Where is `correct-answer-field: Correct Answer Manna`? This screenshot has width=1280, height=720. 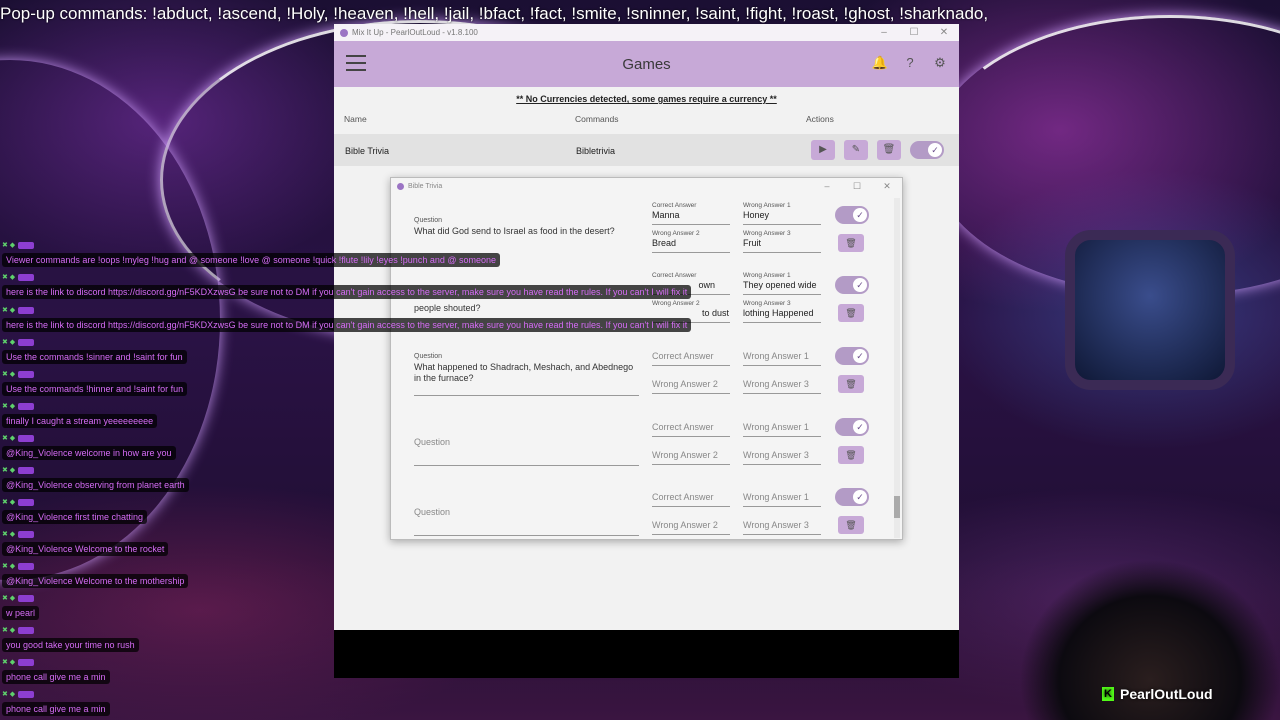 correct-answer-field: Correct Answer Manna is located at coordinates (691, 213).